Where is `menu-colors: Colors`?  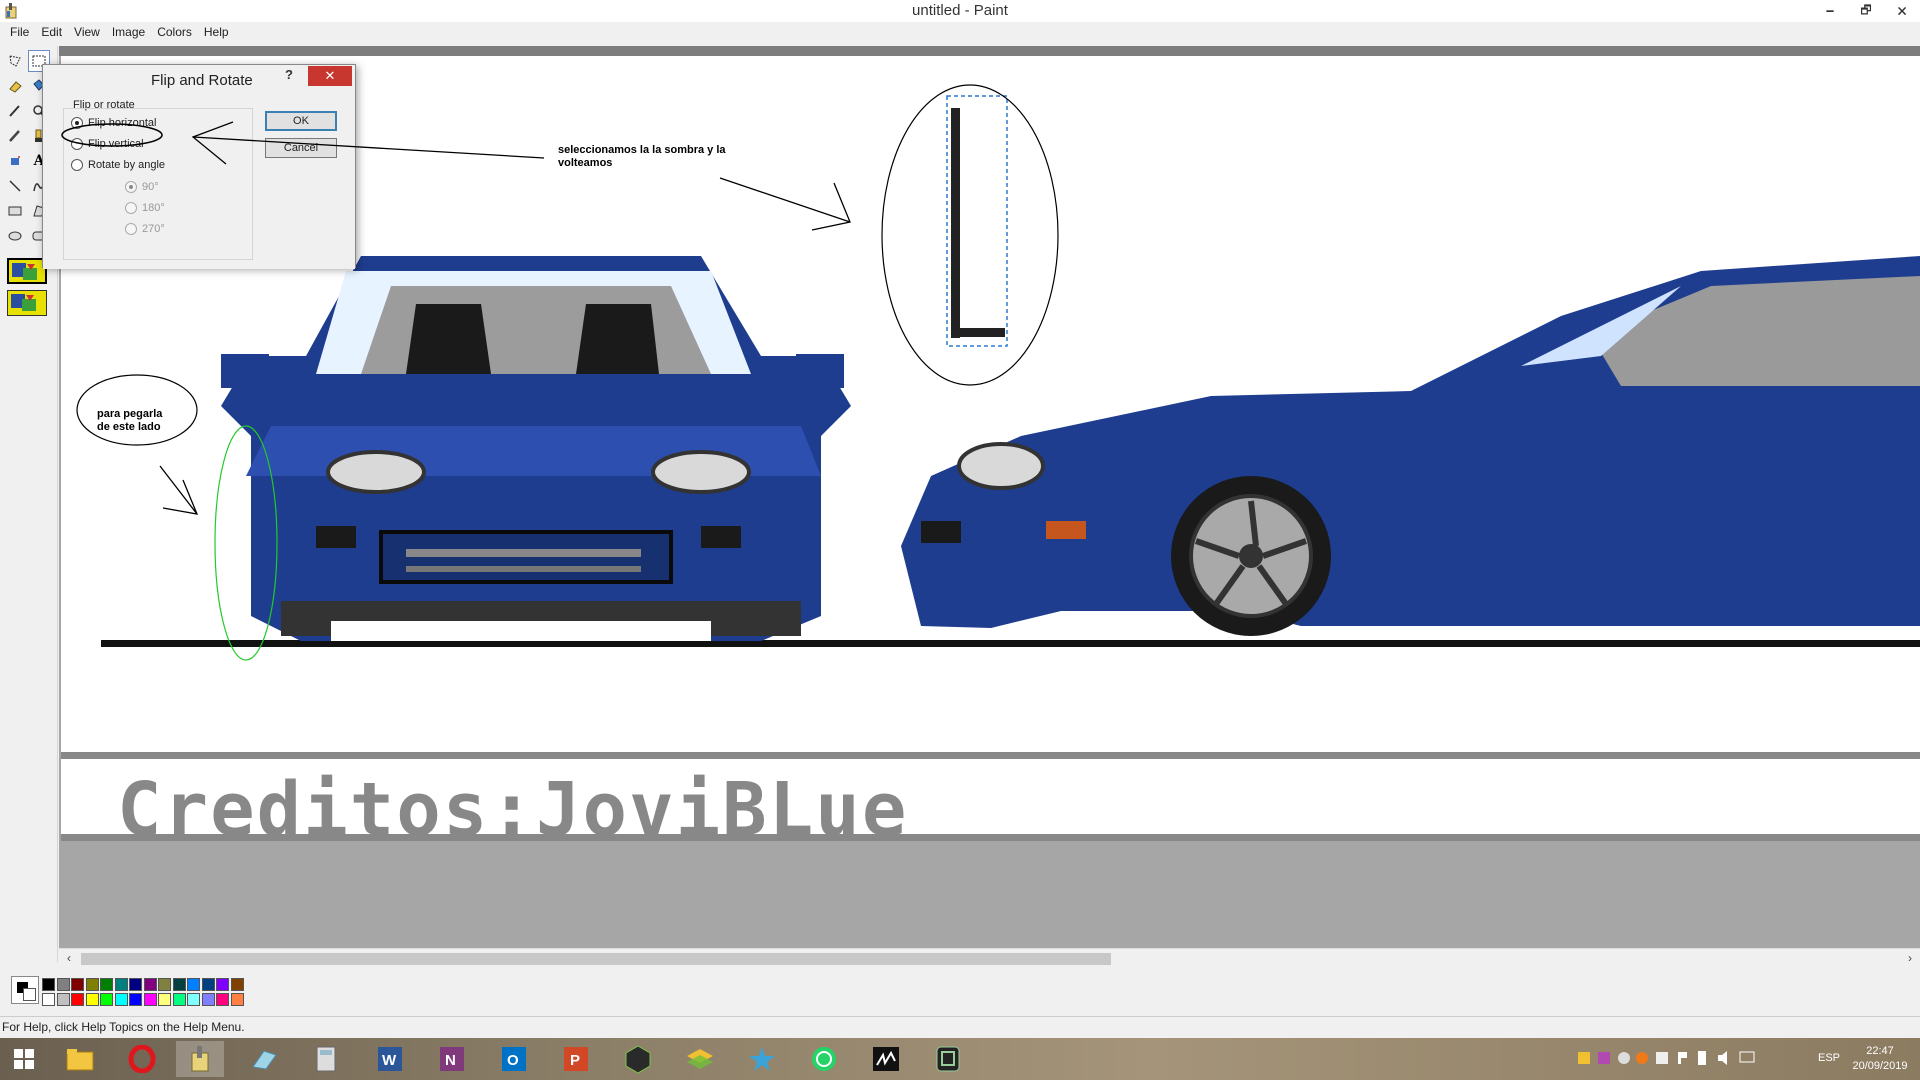 menu-colors: Colors is located at coordinates (174, 32).